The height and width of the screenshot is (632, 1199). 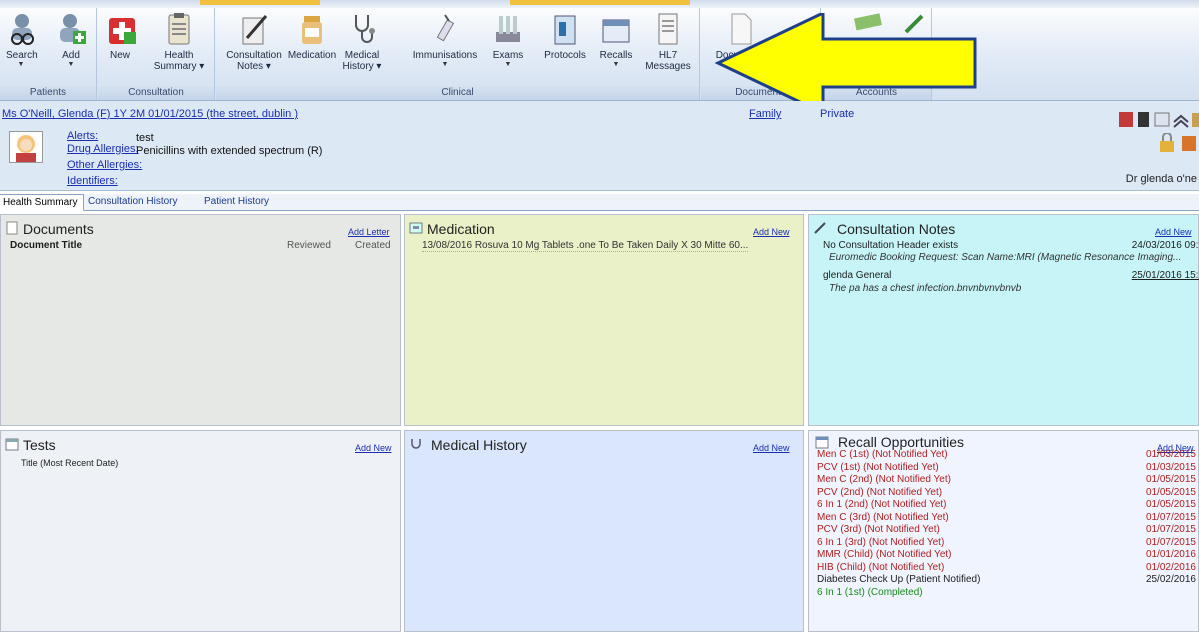 What do you see at coordinates (103, 149) in the screenshot?
I see `drug-allergies-label: Drug Allergies:` at bounding box center [103, 149].